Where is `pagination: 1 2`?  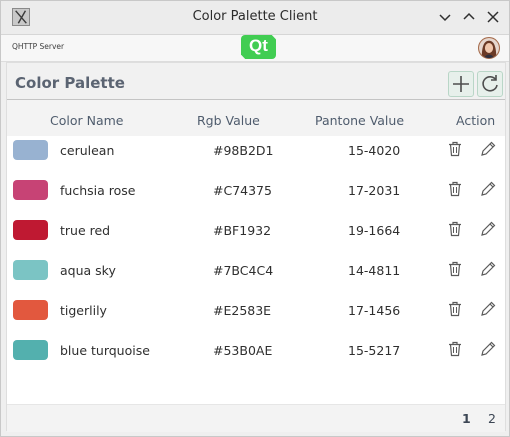
pagination: 1 2 is located at coordinates (256, 418).